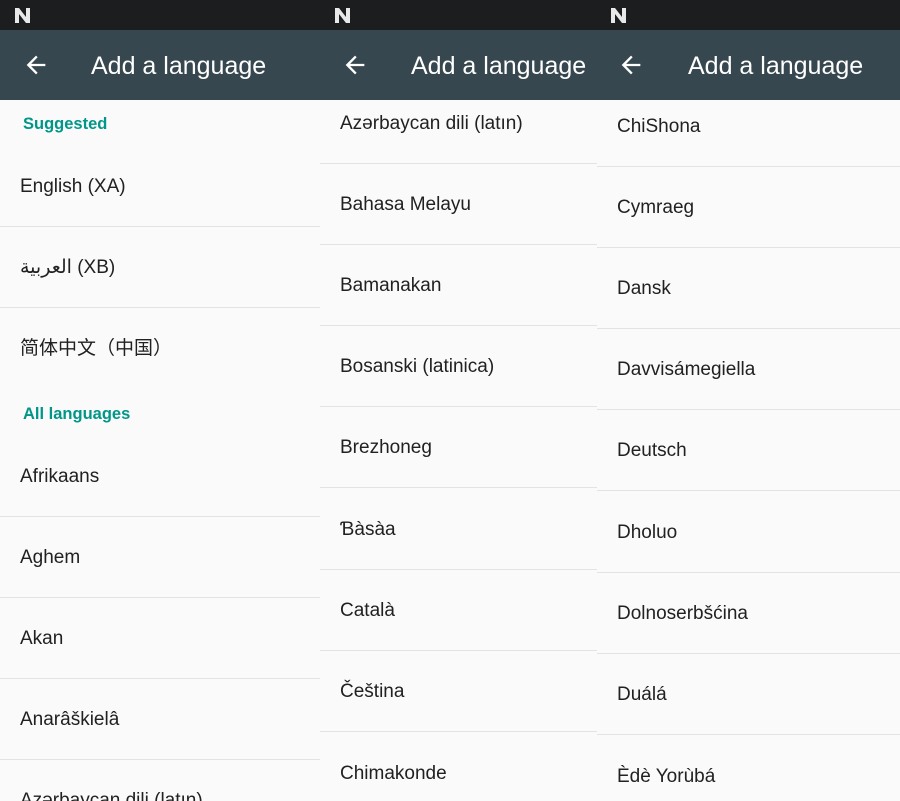  Describe the element at coordinates (386, 447) in the screenshot. I see `language-label: Brezhoneg` at that location.